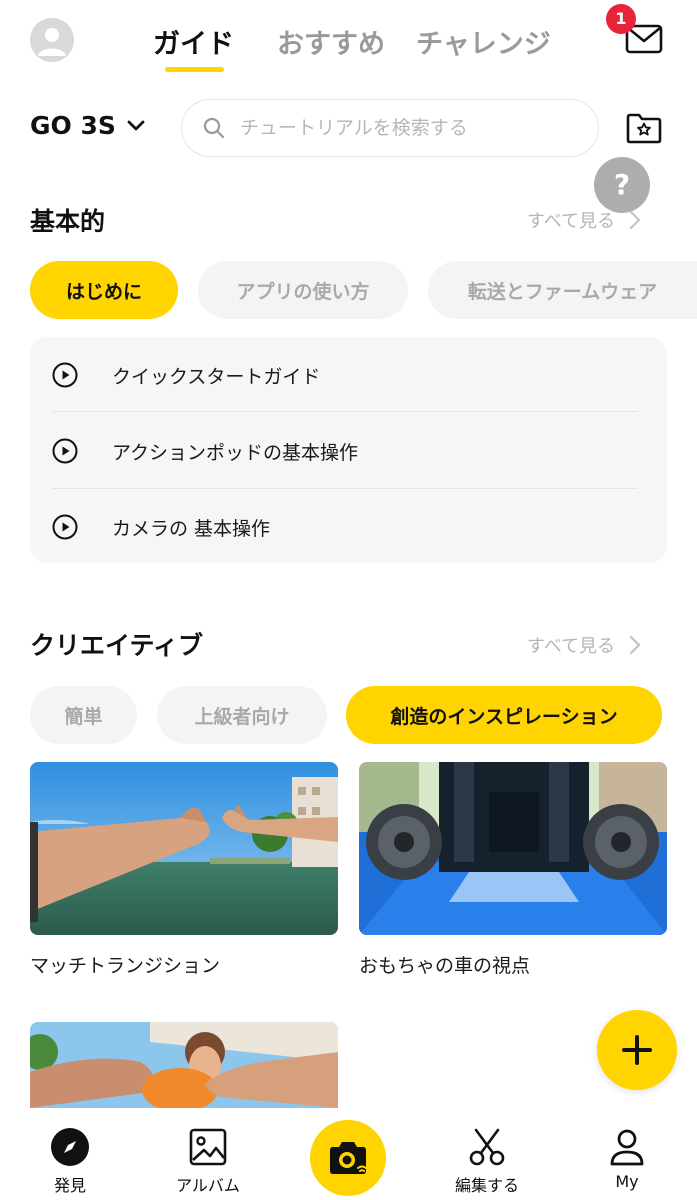 The width and height of the screenshot is (697, 1200). I want to click on video-thumbnail-match-transition, so click(184, 848).